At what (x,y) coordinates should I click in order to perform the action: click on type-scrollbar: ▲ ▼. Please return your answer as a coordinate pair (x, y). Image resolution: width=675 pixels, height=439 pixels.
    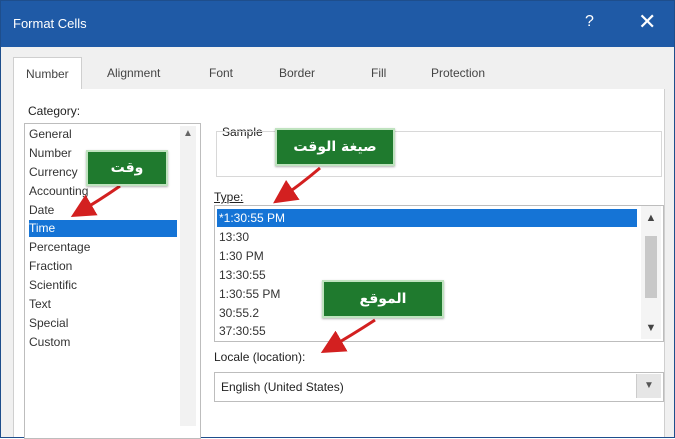
    Looking at the image, I should click on (651, 272).